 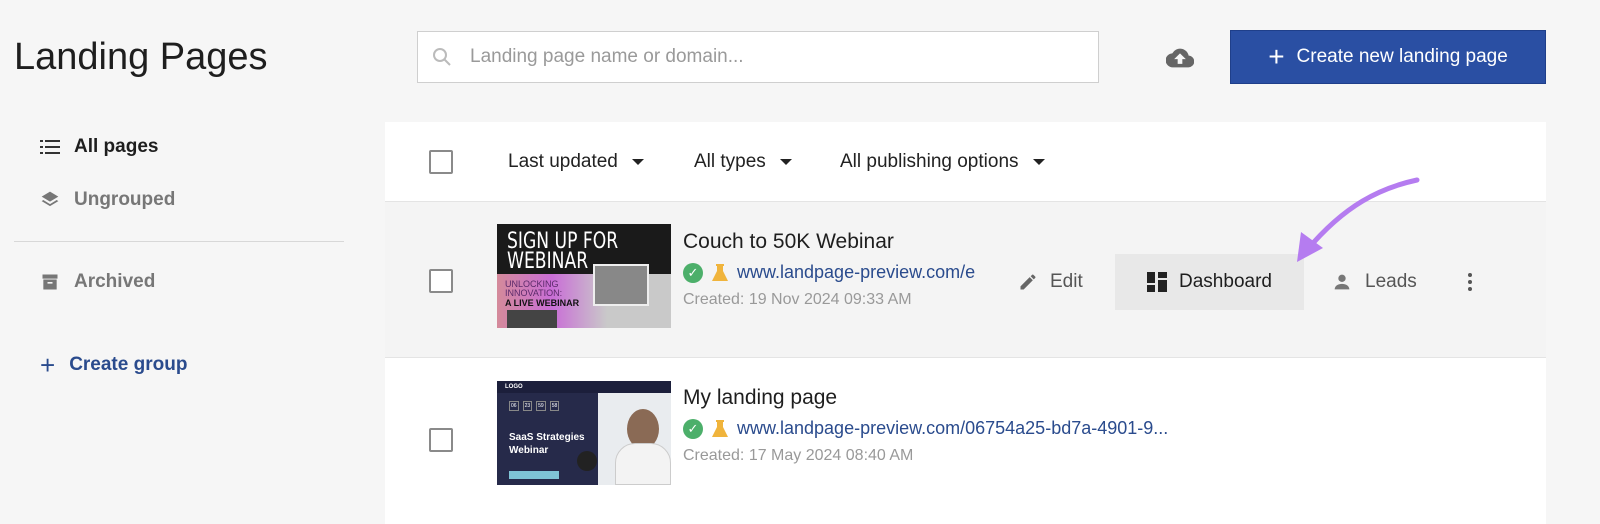 What do you see at coordinates (584, 433) in the screenshot?
I see `page-thumbnail: LOGO 06 23 59 58 SaaS Strategies Webinar` at bounding box center [584, 433].